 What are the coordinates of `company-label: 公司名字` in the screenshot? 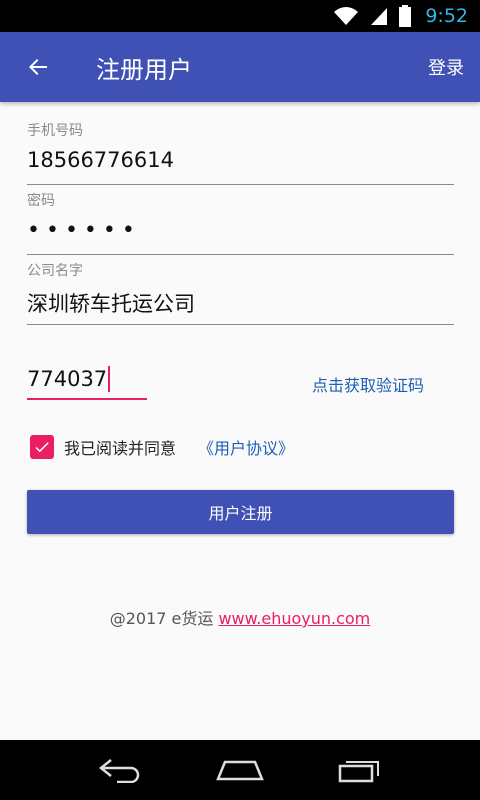 It's located at (55, 271).